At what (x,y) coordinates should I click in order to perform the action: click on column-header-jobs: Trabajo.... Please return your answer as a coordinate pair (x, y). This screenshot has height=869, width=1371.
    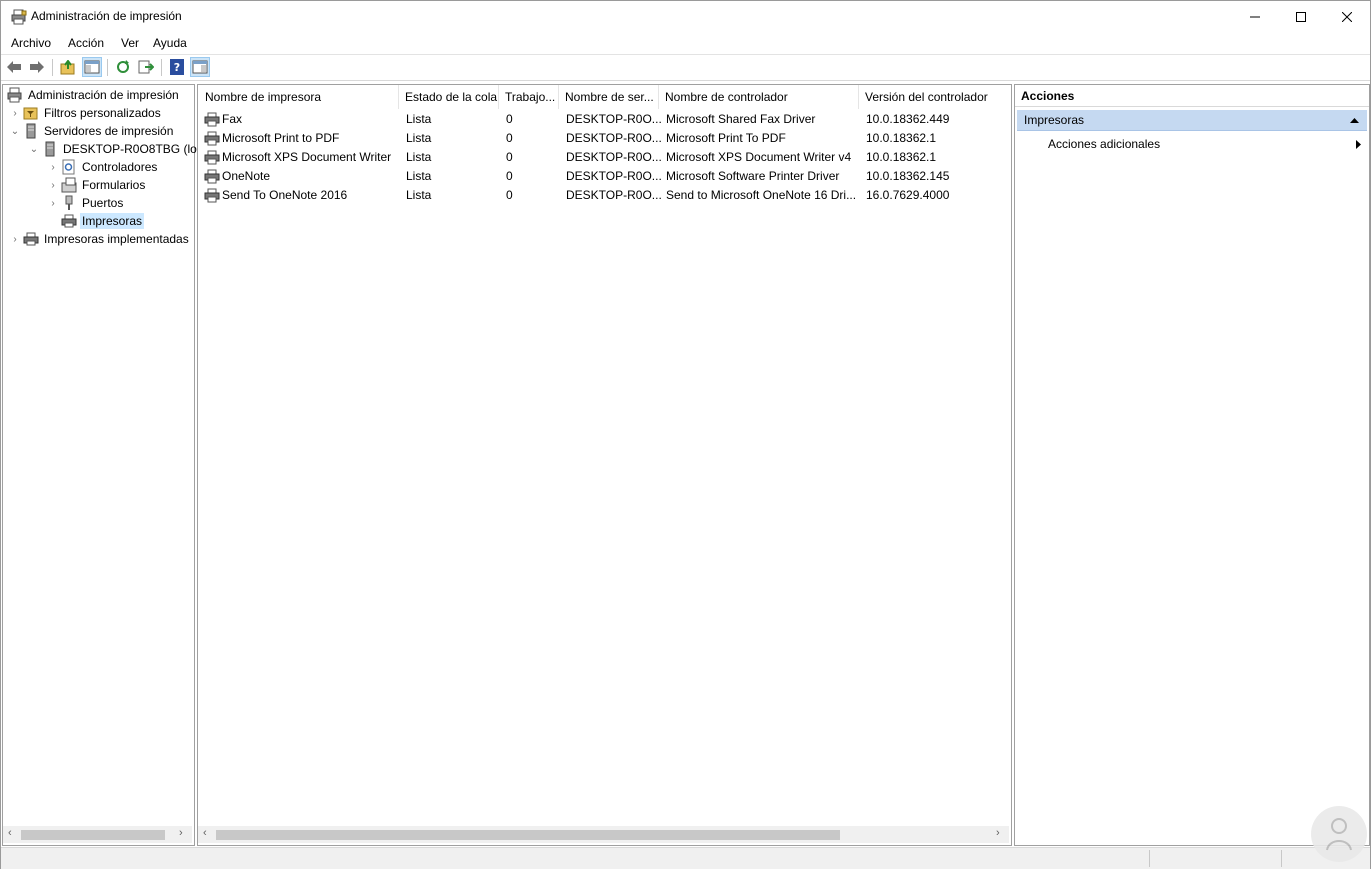
    Looking at the image, I should click on (529, 97).